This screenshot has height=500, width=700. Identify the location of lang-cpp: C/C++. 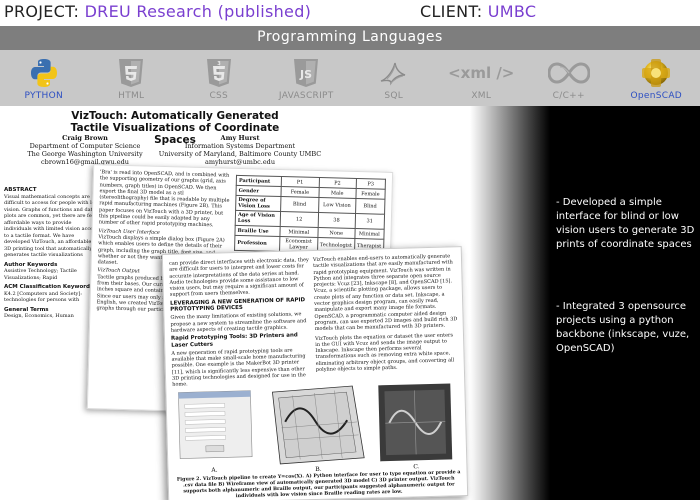
(569, 78).